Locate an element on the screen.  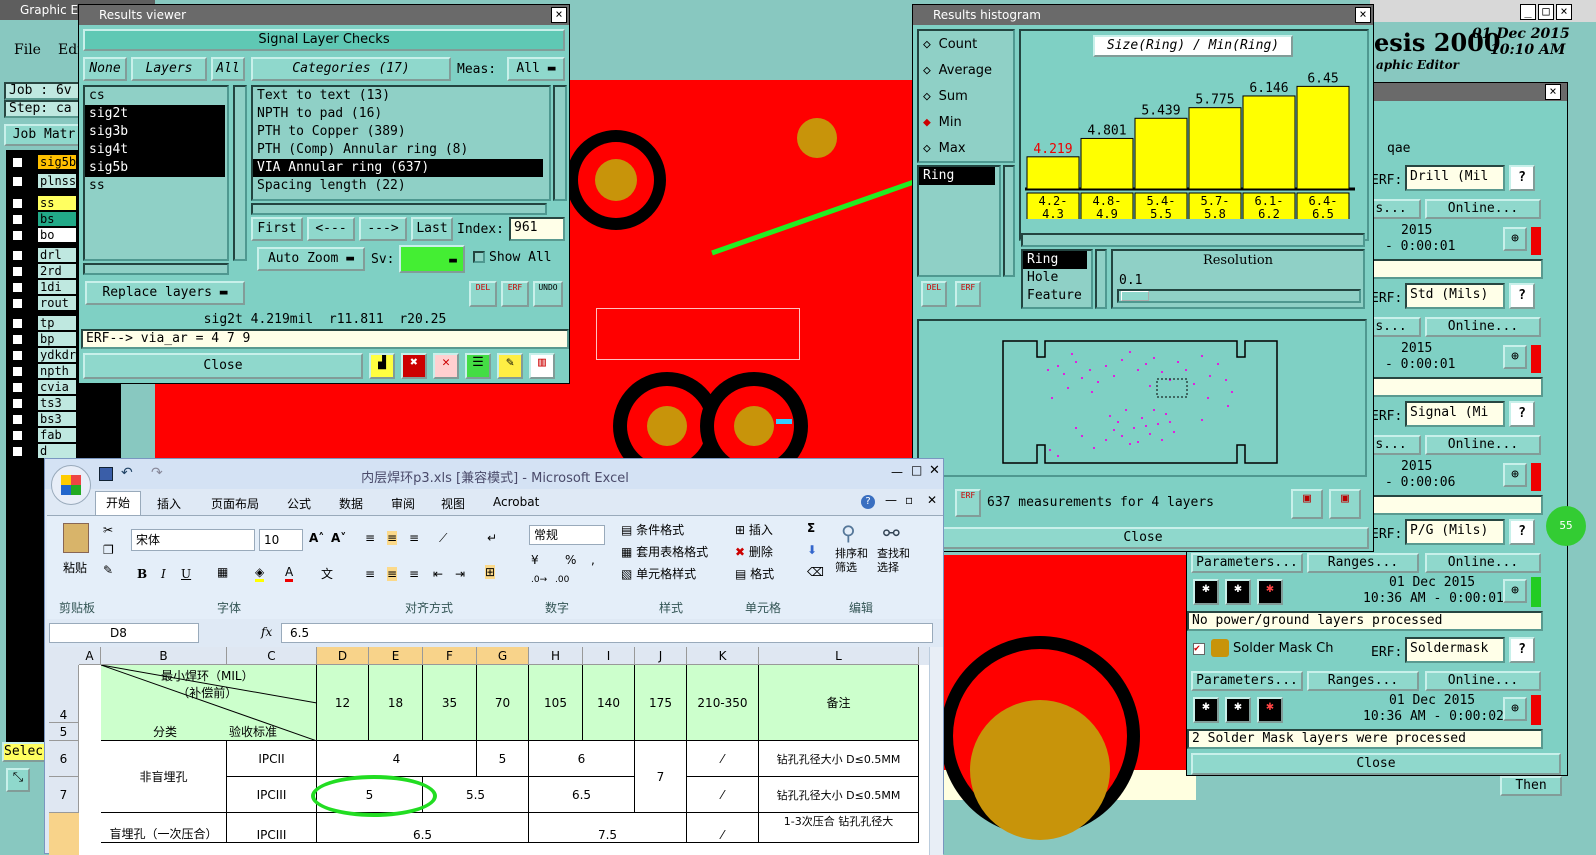
list-item: sig2t is located at coordinates (155, 114).